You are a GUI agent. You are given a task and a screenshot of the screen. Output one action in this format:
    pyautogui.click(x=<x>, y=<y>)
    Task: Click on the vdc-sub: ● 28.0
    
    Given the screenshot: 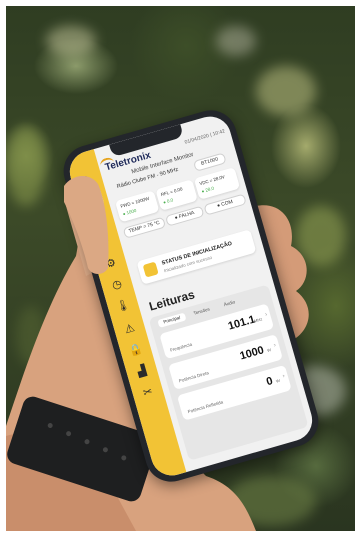 What is the action you would take?
    pyautogui.click(x=207, y=189)
    